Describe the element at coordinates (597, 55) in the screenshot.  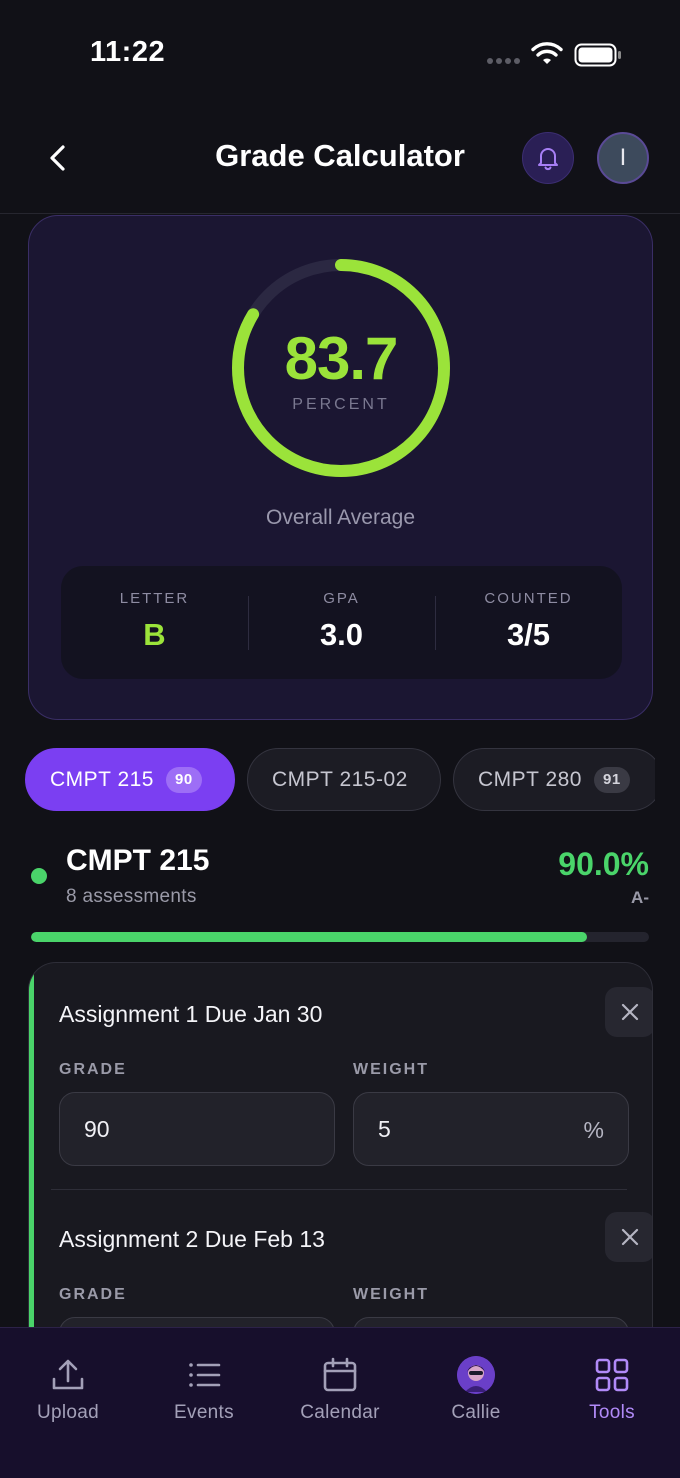
I see `battery-icon` at that location.